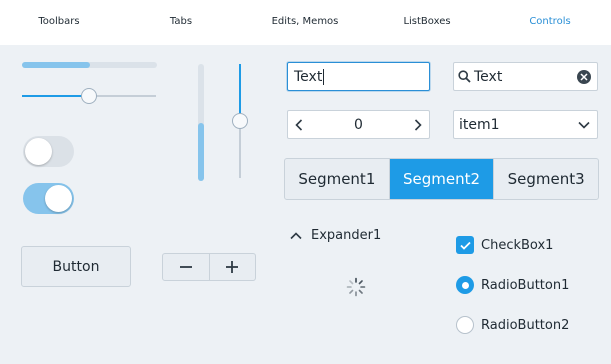 This screenshot has height=364, width=611. Describe the element at coordinates (584, 76) in the screenshot. I see `clear-icon` at that location.